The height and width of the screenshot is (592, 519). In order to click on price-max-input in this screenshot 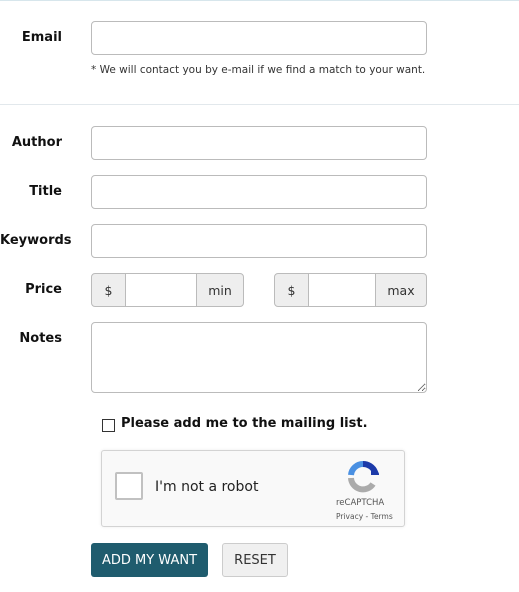, I will do `click(342, 290)`.